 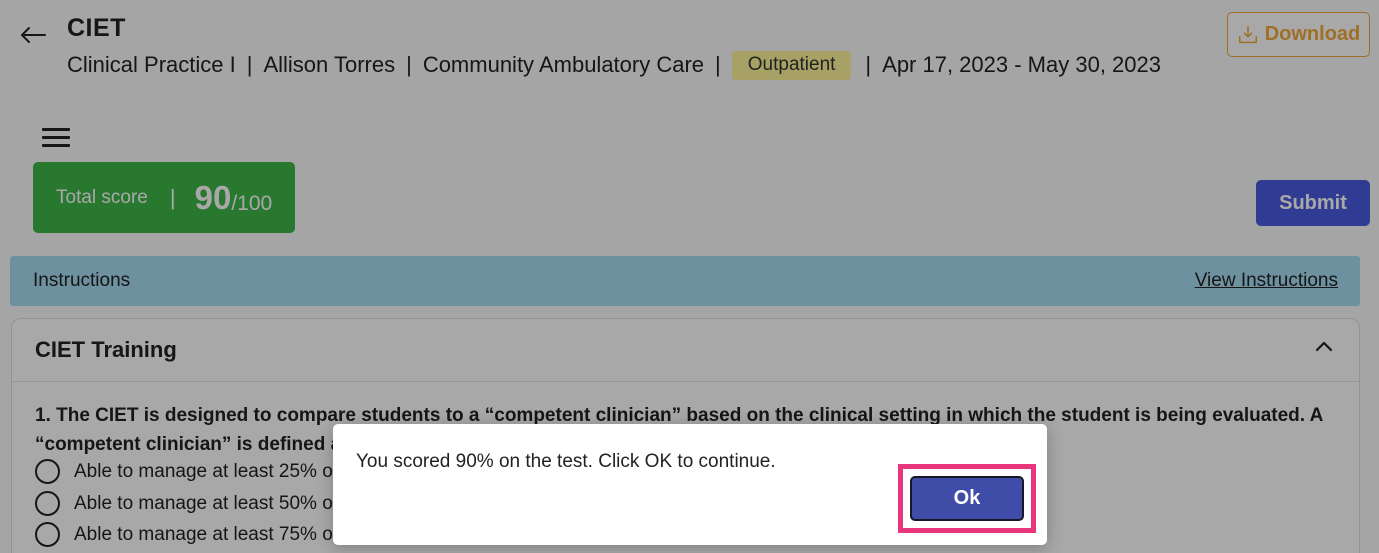 What do you see at coordinates (967, 498) in the screenshot?
I see `ok-button: Ok` at bounding box center [967, 498].